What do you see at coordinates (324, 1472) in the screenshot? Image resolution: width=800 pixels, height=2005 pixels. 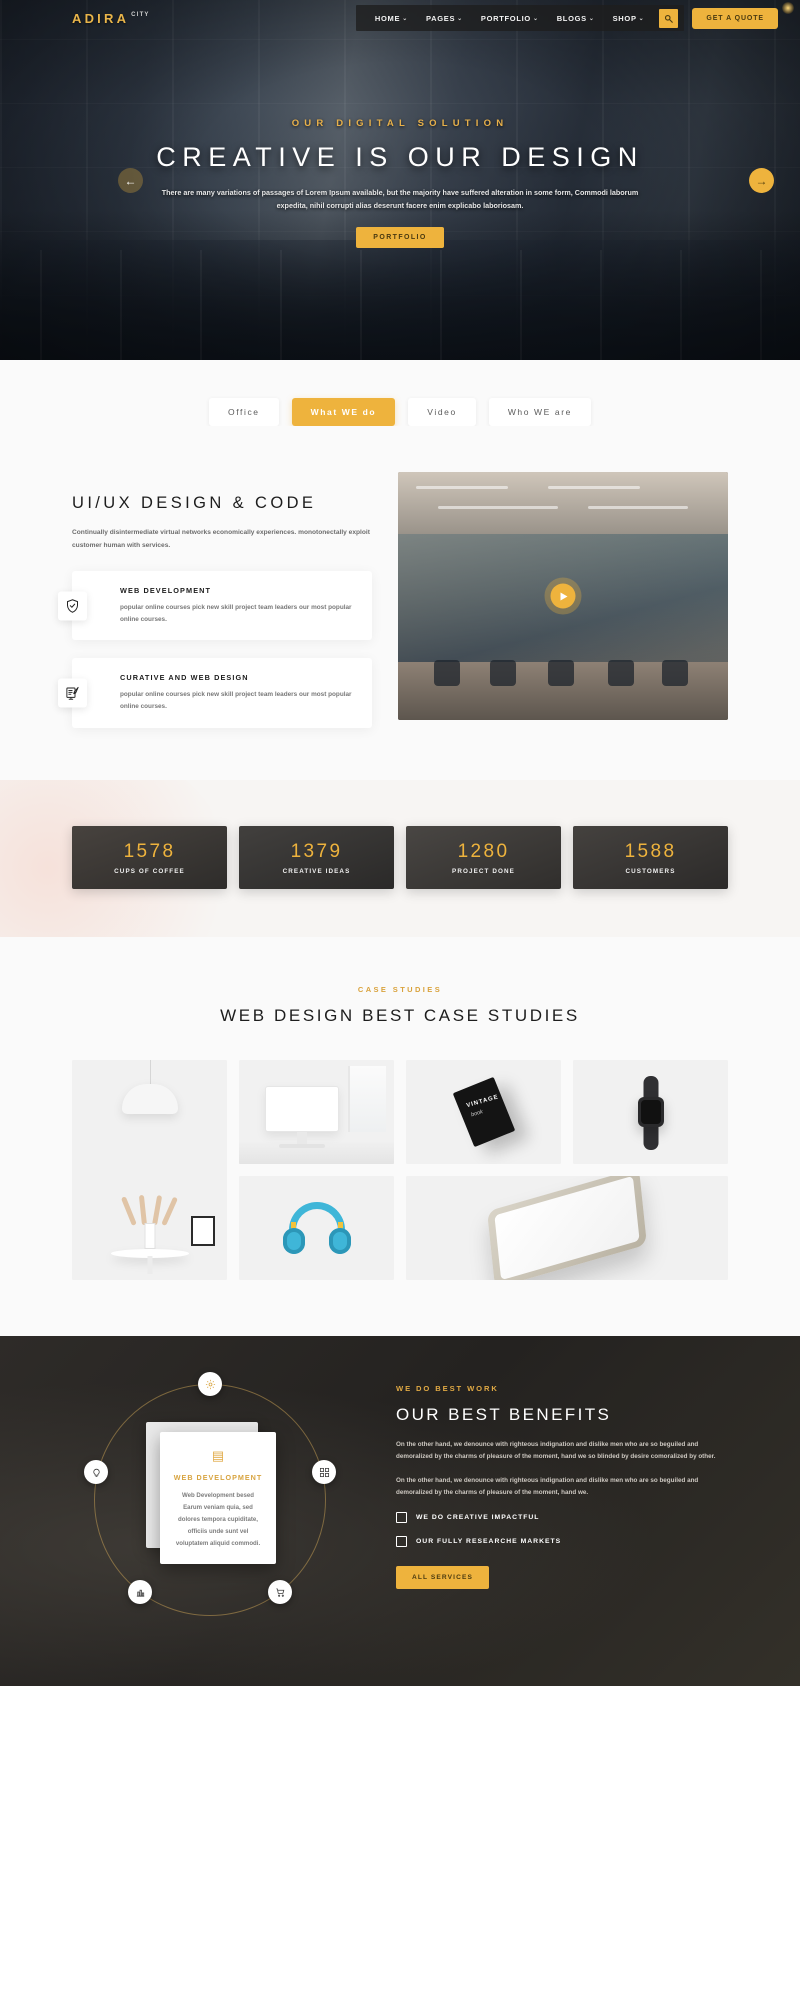 I see `grid-node-icon` at bounding box center [324, 1472].